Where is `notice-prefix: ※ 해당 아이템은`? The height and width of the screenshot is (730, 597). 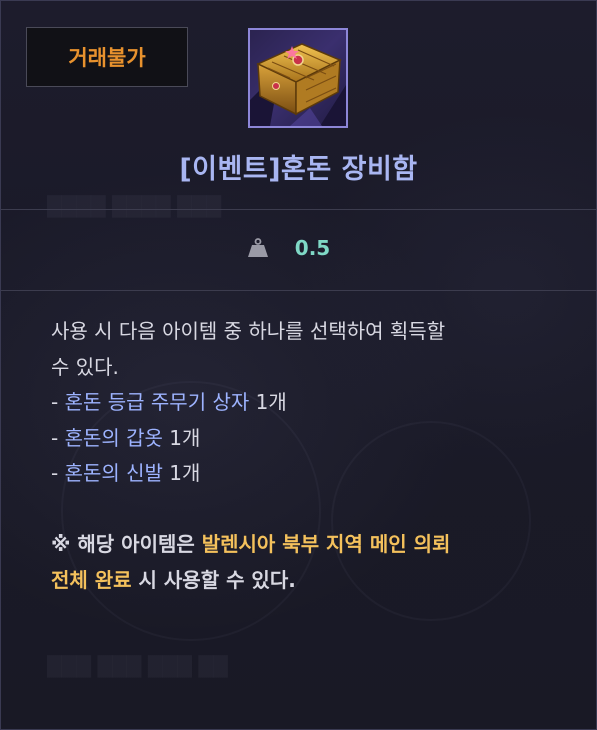 notice-prefix: ※ 해당 아이템은 is located at coordinates (126, 544).